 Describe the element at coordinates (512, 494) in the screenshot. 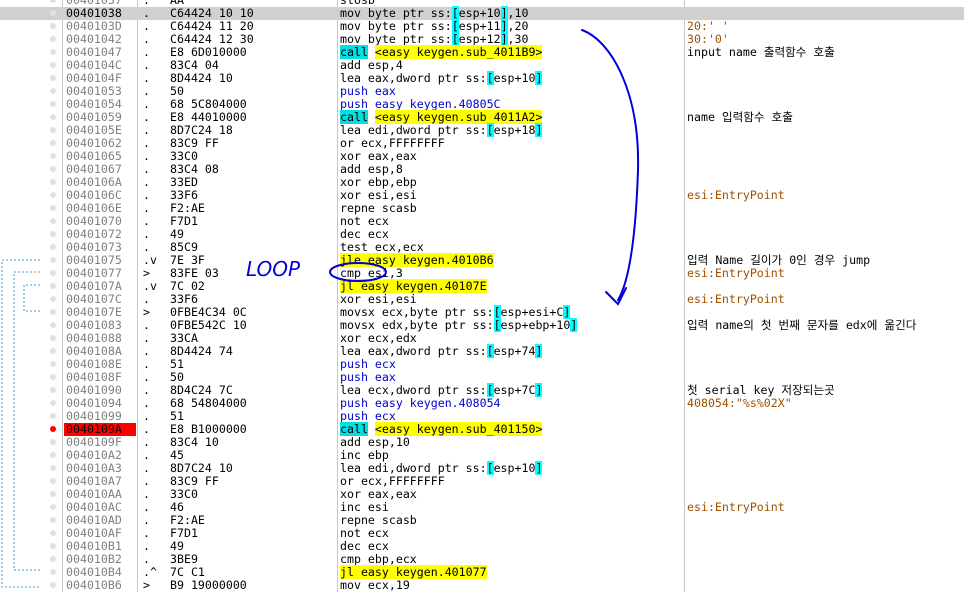

I see `disassembly-cell: xor eax,eax` at that location.